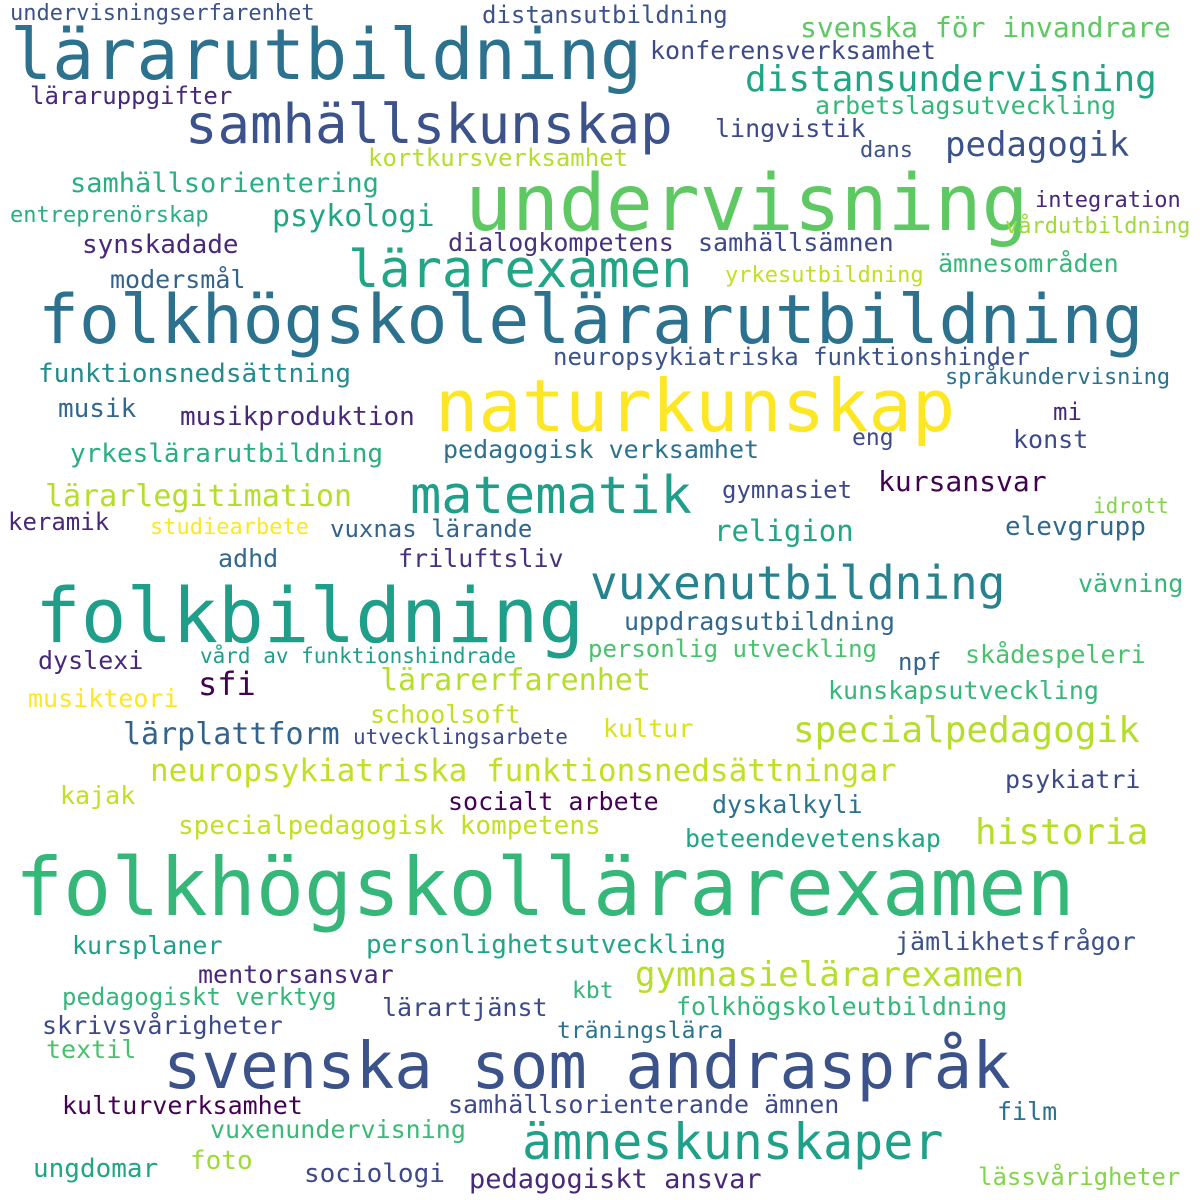 Image resolution: width=1200 pixels, height=1200 pixels. I want to click on cloud-word: psykiatri, so click(1073, 779).